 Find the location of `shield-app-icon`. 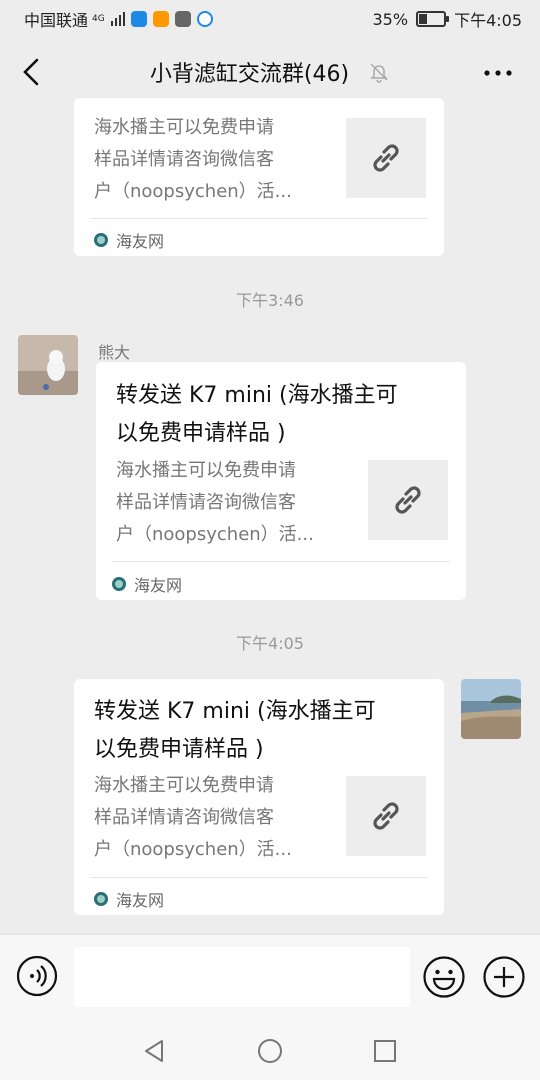

shield-app-icon is located at coordinates (138, 19).